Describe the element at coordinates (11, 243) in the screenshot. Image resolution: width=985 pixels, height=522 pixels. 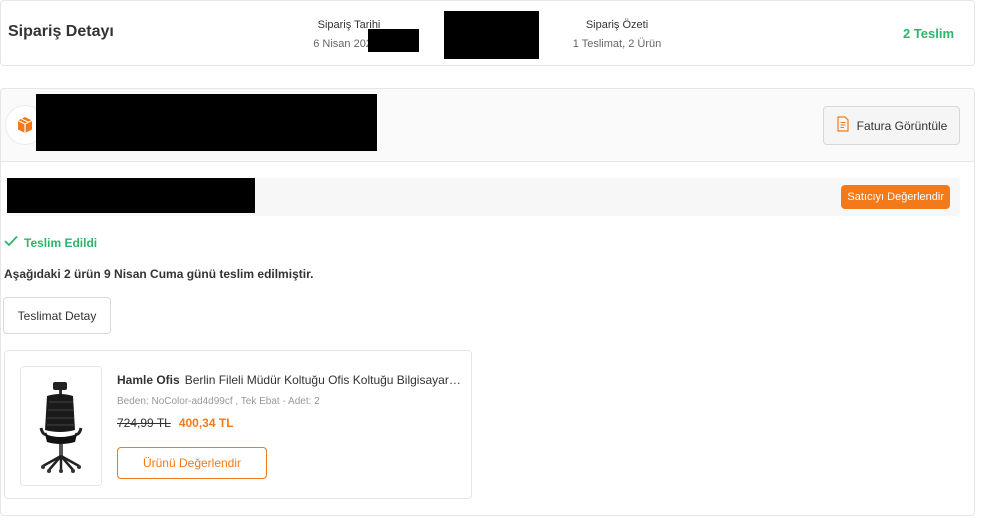
I see `check-icon` at that location.